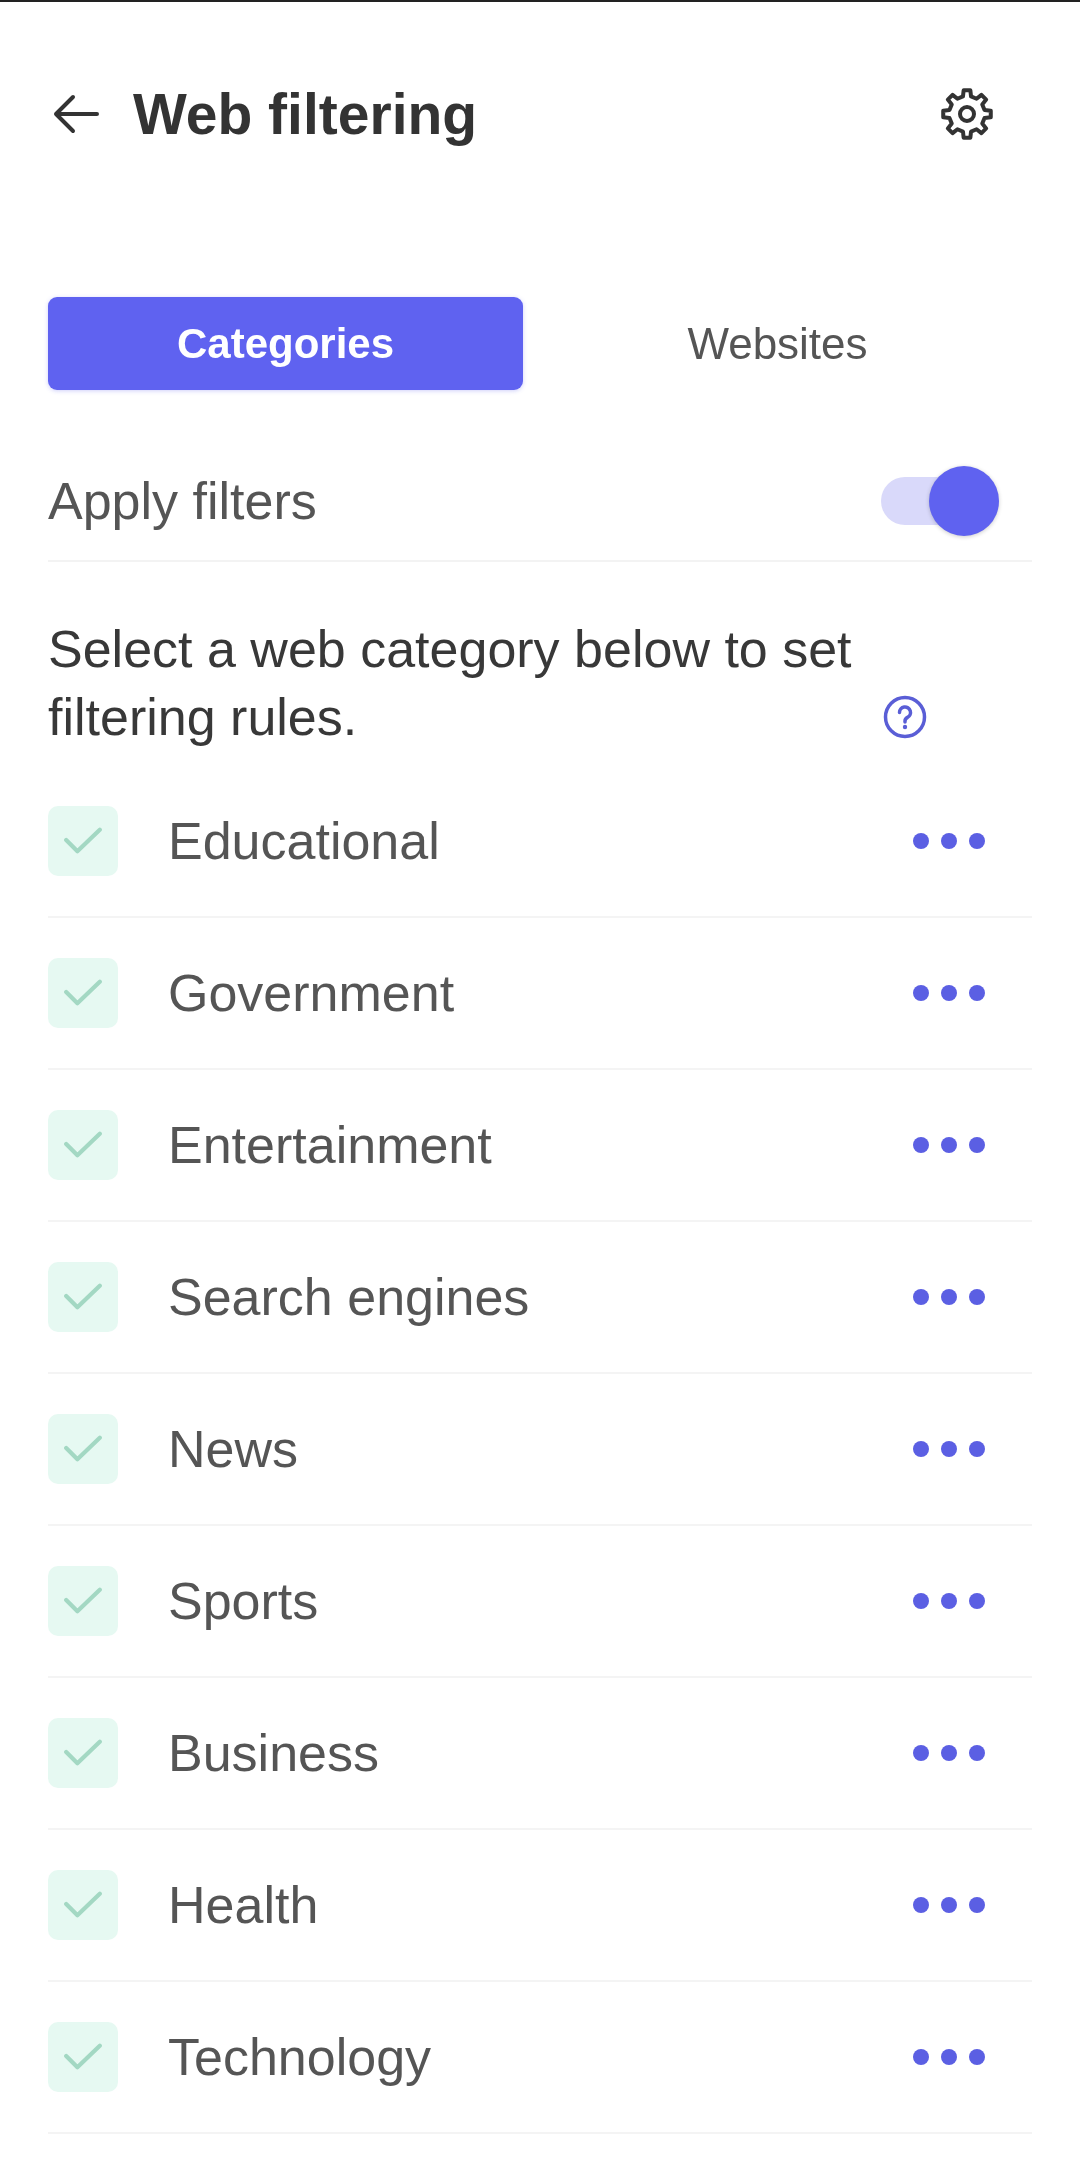  What do you see at coordinates (285, 343) in the screenshot?
I see `tab: Categories` at bounding box center [285, 343].